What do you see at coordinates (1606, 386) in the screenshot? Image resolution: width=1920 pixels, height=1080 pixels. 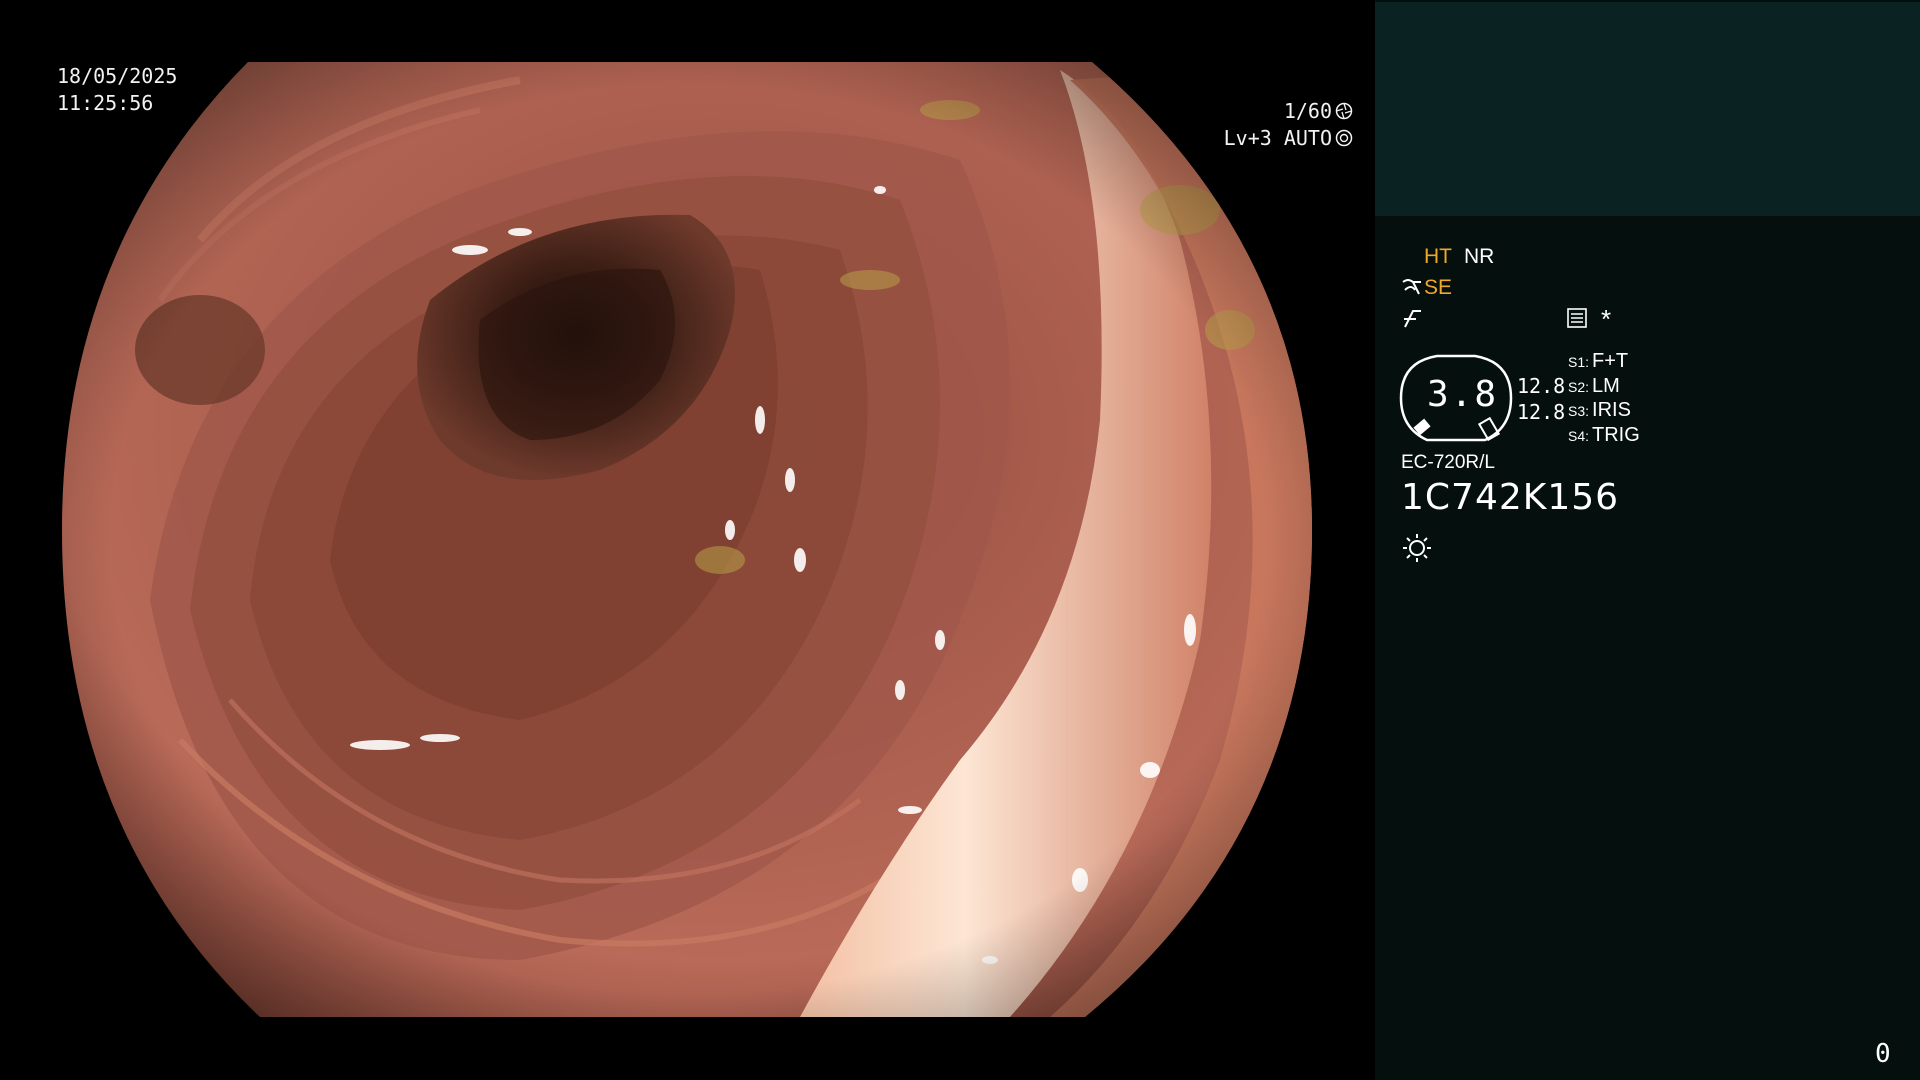 I see `switch-s2-label: LM` at bounding box center [1606, 386].